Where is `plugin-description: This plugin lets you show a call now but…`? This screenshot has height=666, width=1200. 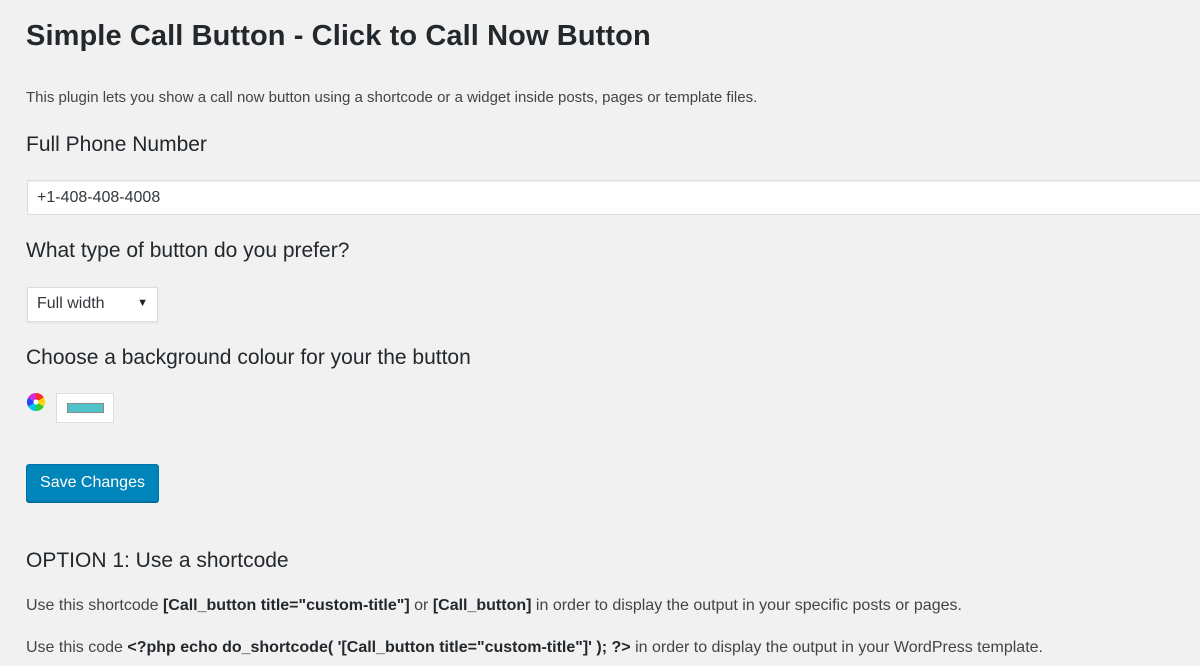
plugin-description: This plugin lets you show a call now but… is located at coordinates (392, 97).